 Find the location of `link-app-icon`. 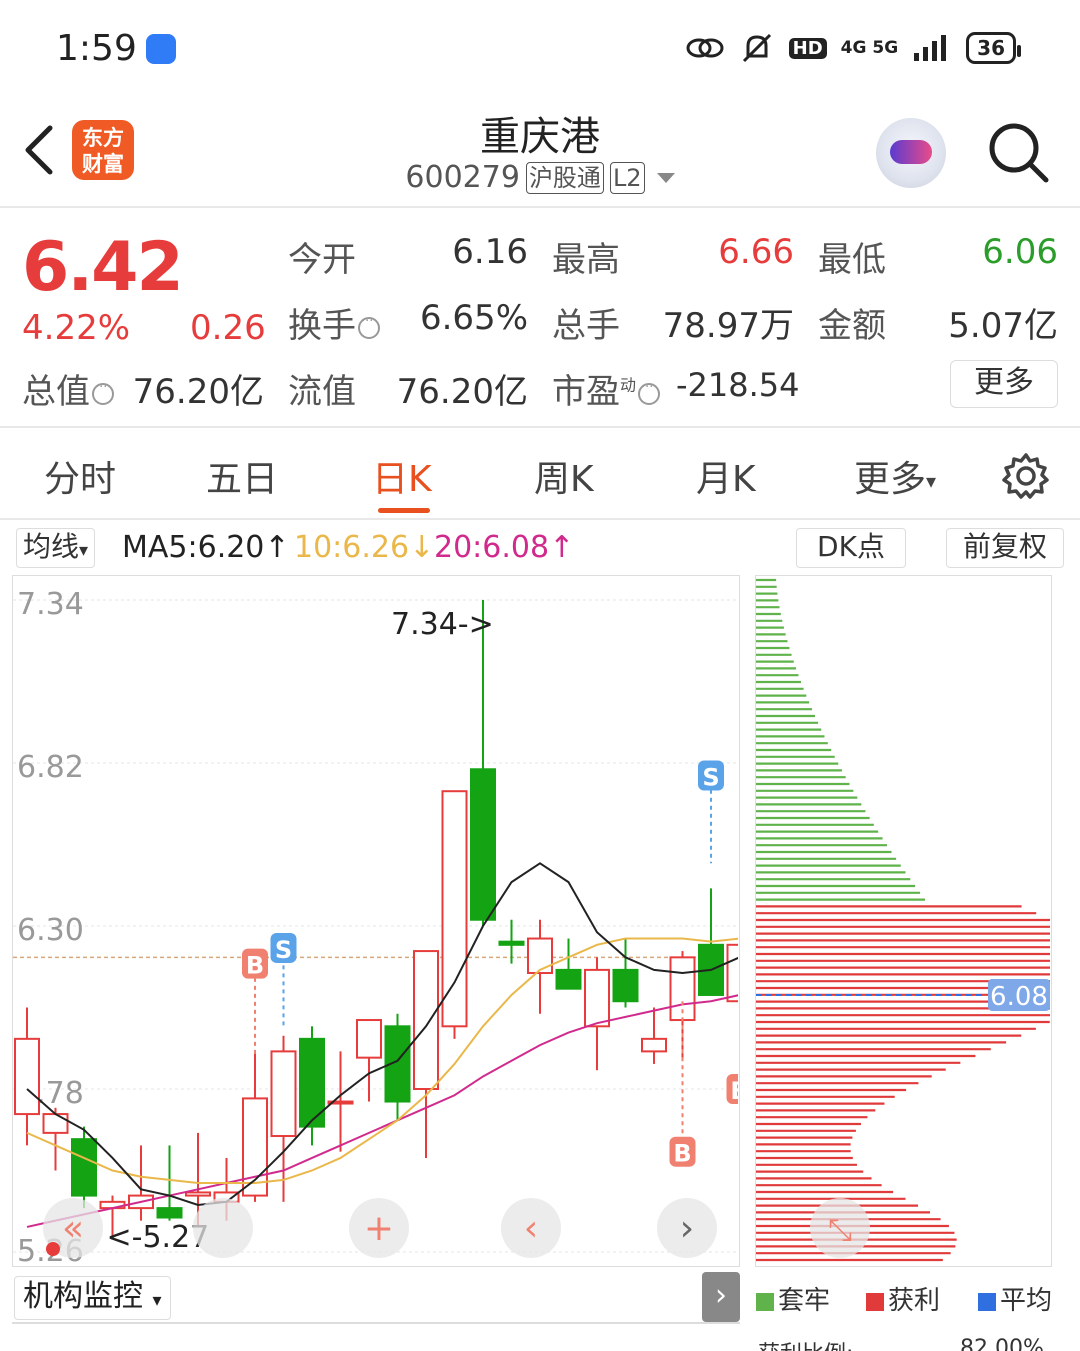

link-app-icon is located at coordinates (161, 49).